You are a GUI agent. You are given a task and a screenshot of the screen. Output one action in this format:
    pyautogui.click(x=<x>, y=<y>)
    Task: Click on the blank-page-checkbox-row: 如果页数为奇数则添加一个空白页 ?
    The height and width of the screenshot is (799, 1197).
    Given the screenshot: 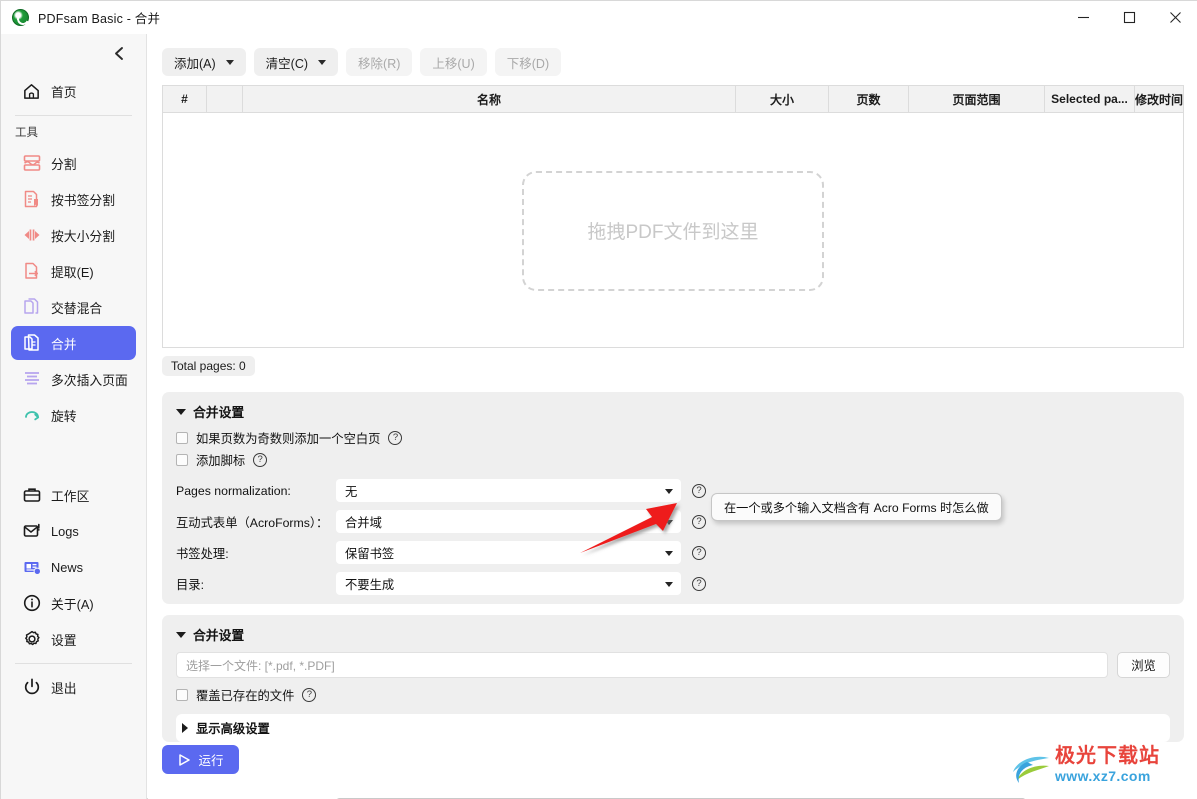 What is the action you would take?
    pyautogui.click(x=673, y=438)
    